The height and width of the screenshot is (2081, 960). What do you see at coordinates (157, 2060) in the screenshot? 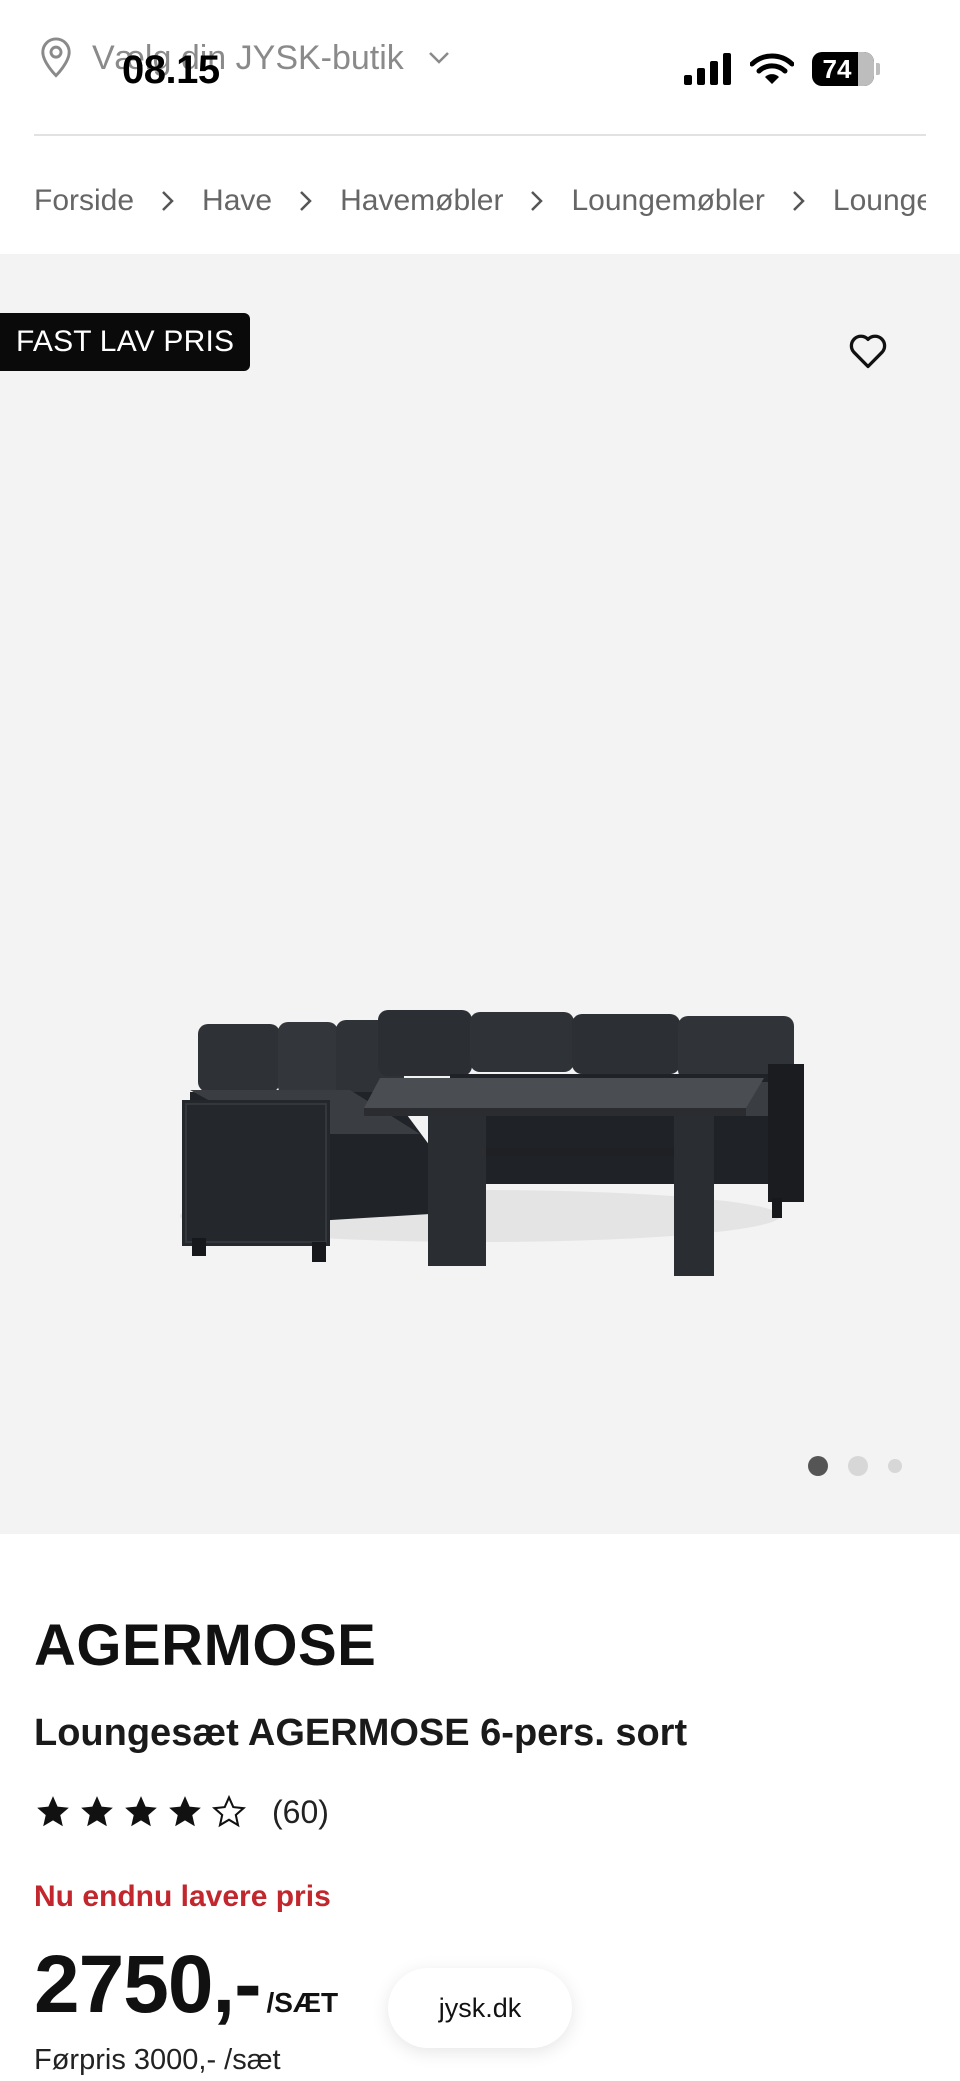
I see `before-price: Førpris 3000,- /sæt` at bounding box center [157, 2060].